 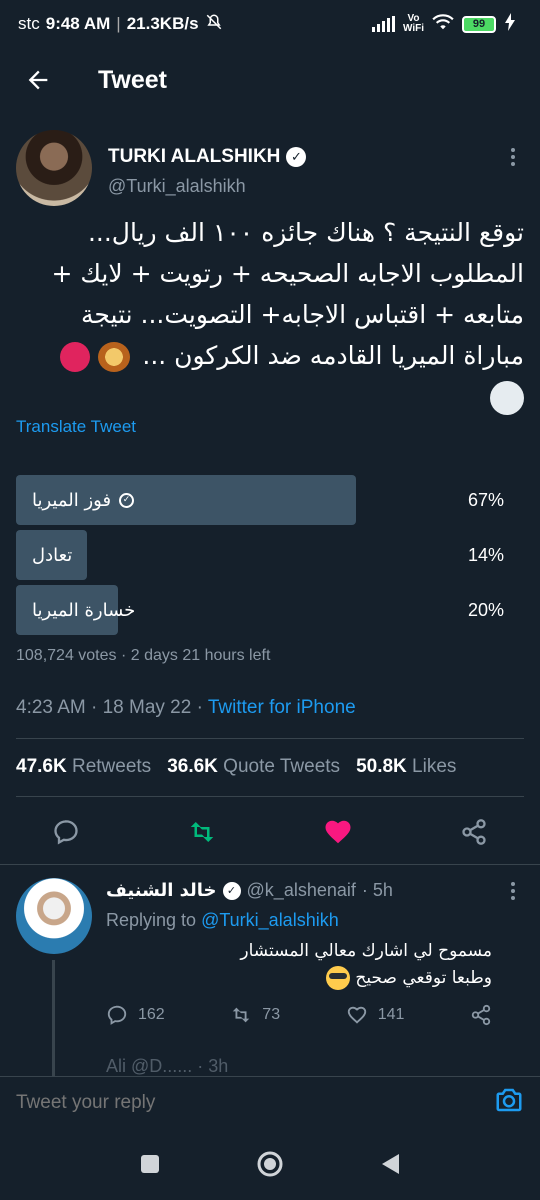 What do you see at coordinates (214, 24) in the screenshot?
I see `mute-icon` at bounding box center [214, 24].